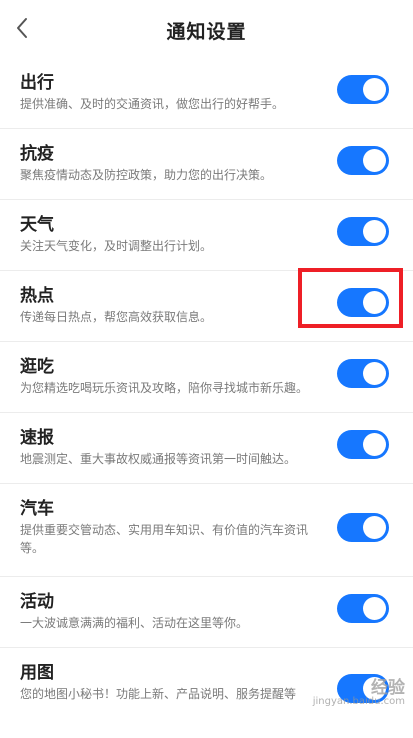 The height and width of the screenshot is (738, 413). Describe the element at coordinates (206, 32) in the screenshot. I see `page-title: 通知设置` at that location.